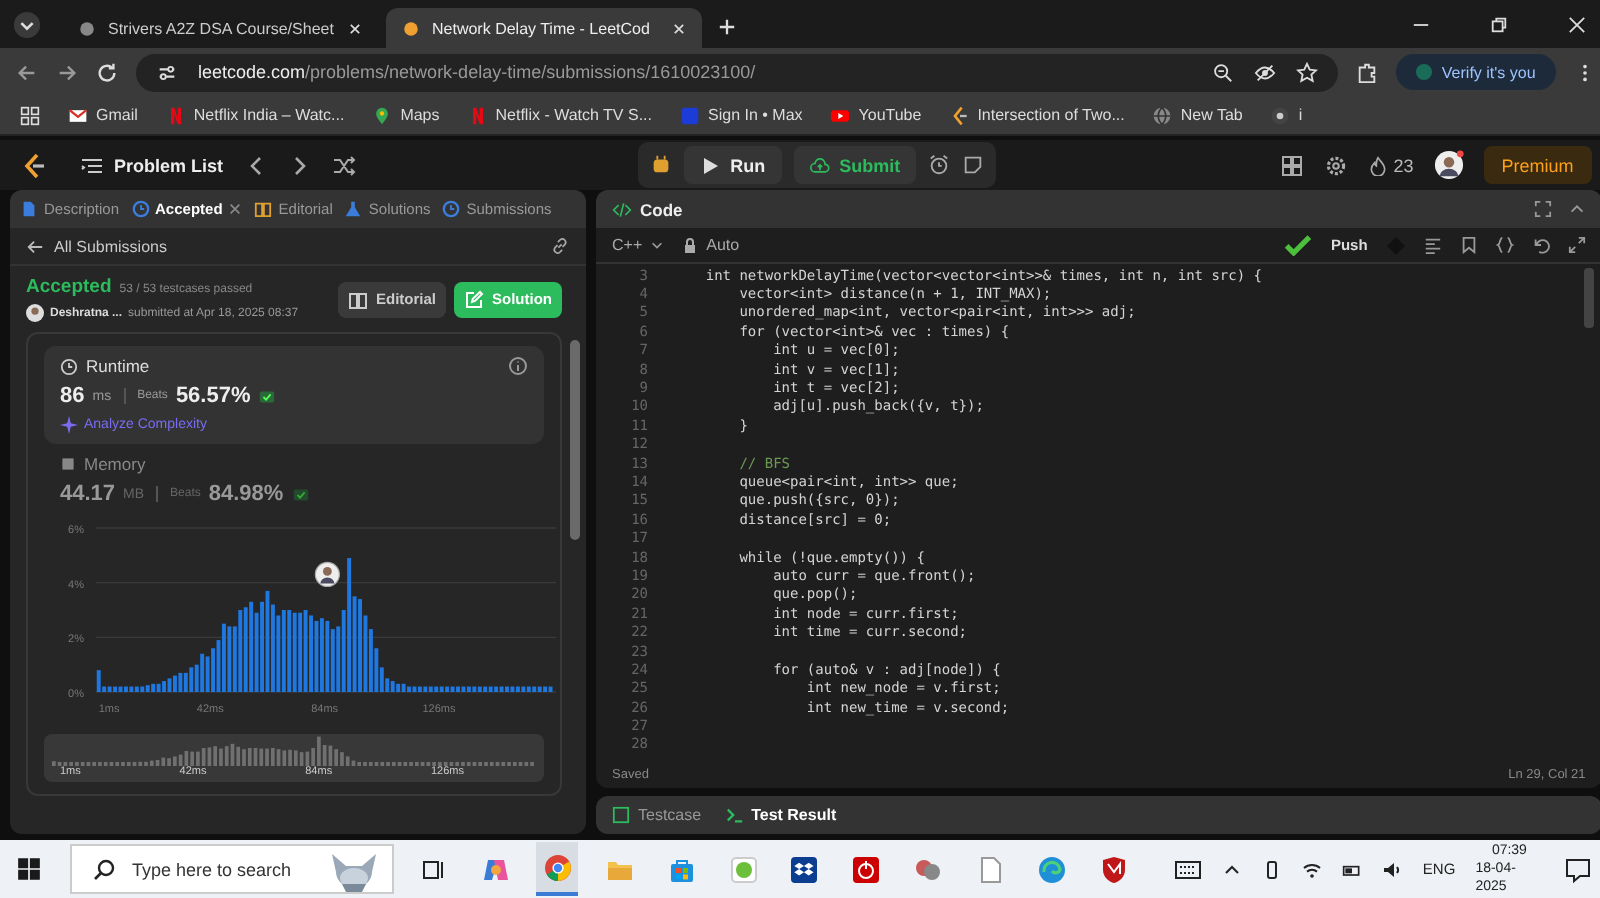  Describe the element at coordinates (1475, 72) in the screenshot. I see `profile-button: Verify it's you` at that location.